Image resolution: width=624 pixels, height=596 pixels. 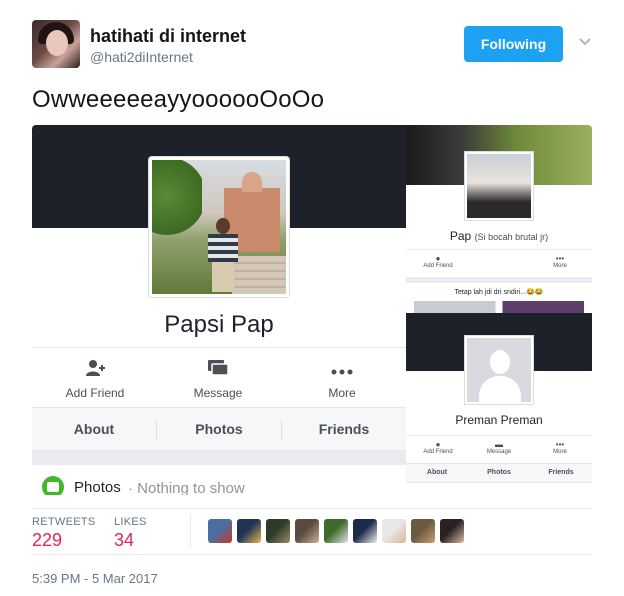 What do you see at coordinates (499, 261) in the screenshot?
I see `profile-actions: ● Add Friend ••• More` at bounding box center [499, 261].